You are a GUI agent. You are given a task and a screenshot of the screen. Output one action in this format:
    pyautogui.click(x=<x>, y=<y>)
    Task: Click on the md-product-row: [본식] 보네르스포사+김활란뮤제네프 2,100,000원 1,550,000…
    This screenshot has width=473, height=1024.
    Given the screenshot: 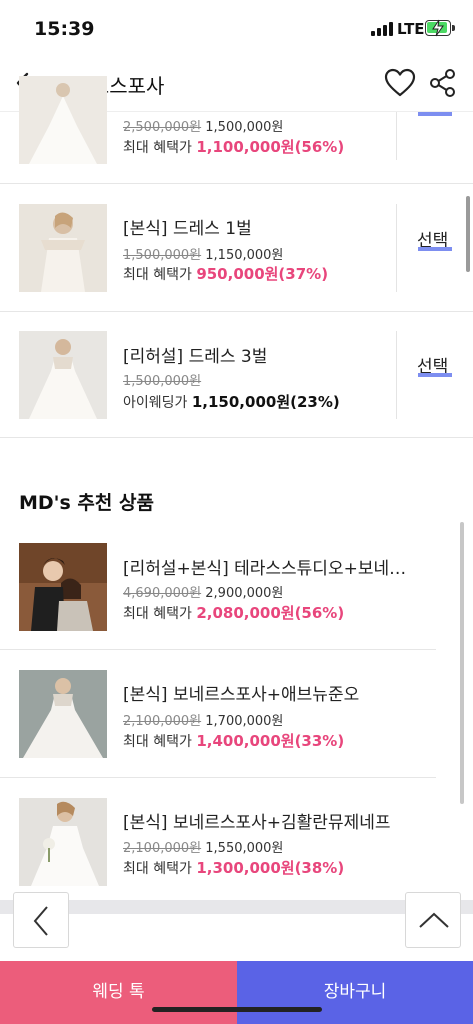 What is the action you would take?
    pyautogui.click(x=218, y=839)
    